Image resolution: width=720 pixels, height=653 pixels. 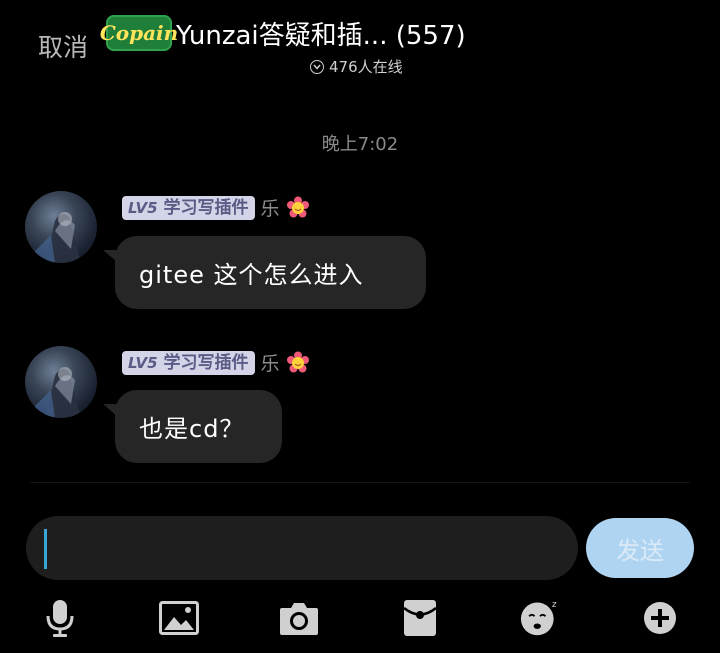 What do you see at coordinates (63, 46) in the screenshot?
I see `cancel-button: 取消` at bounding box center [63, 46].